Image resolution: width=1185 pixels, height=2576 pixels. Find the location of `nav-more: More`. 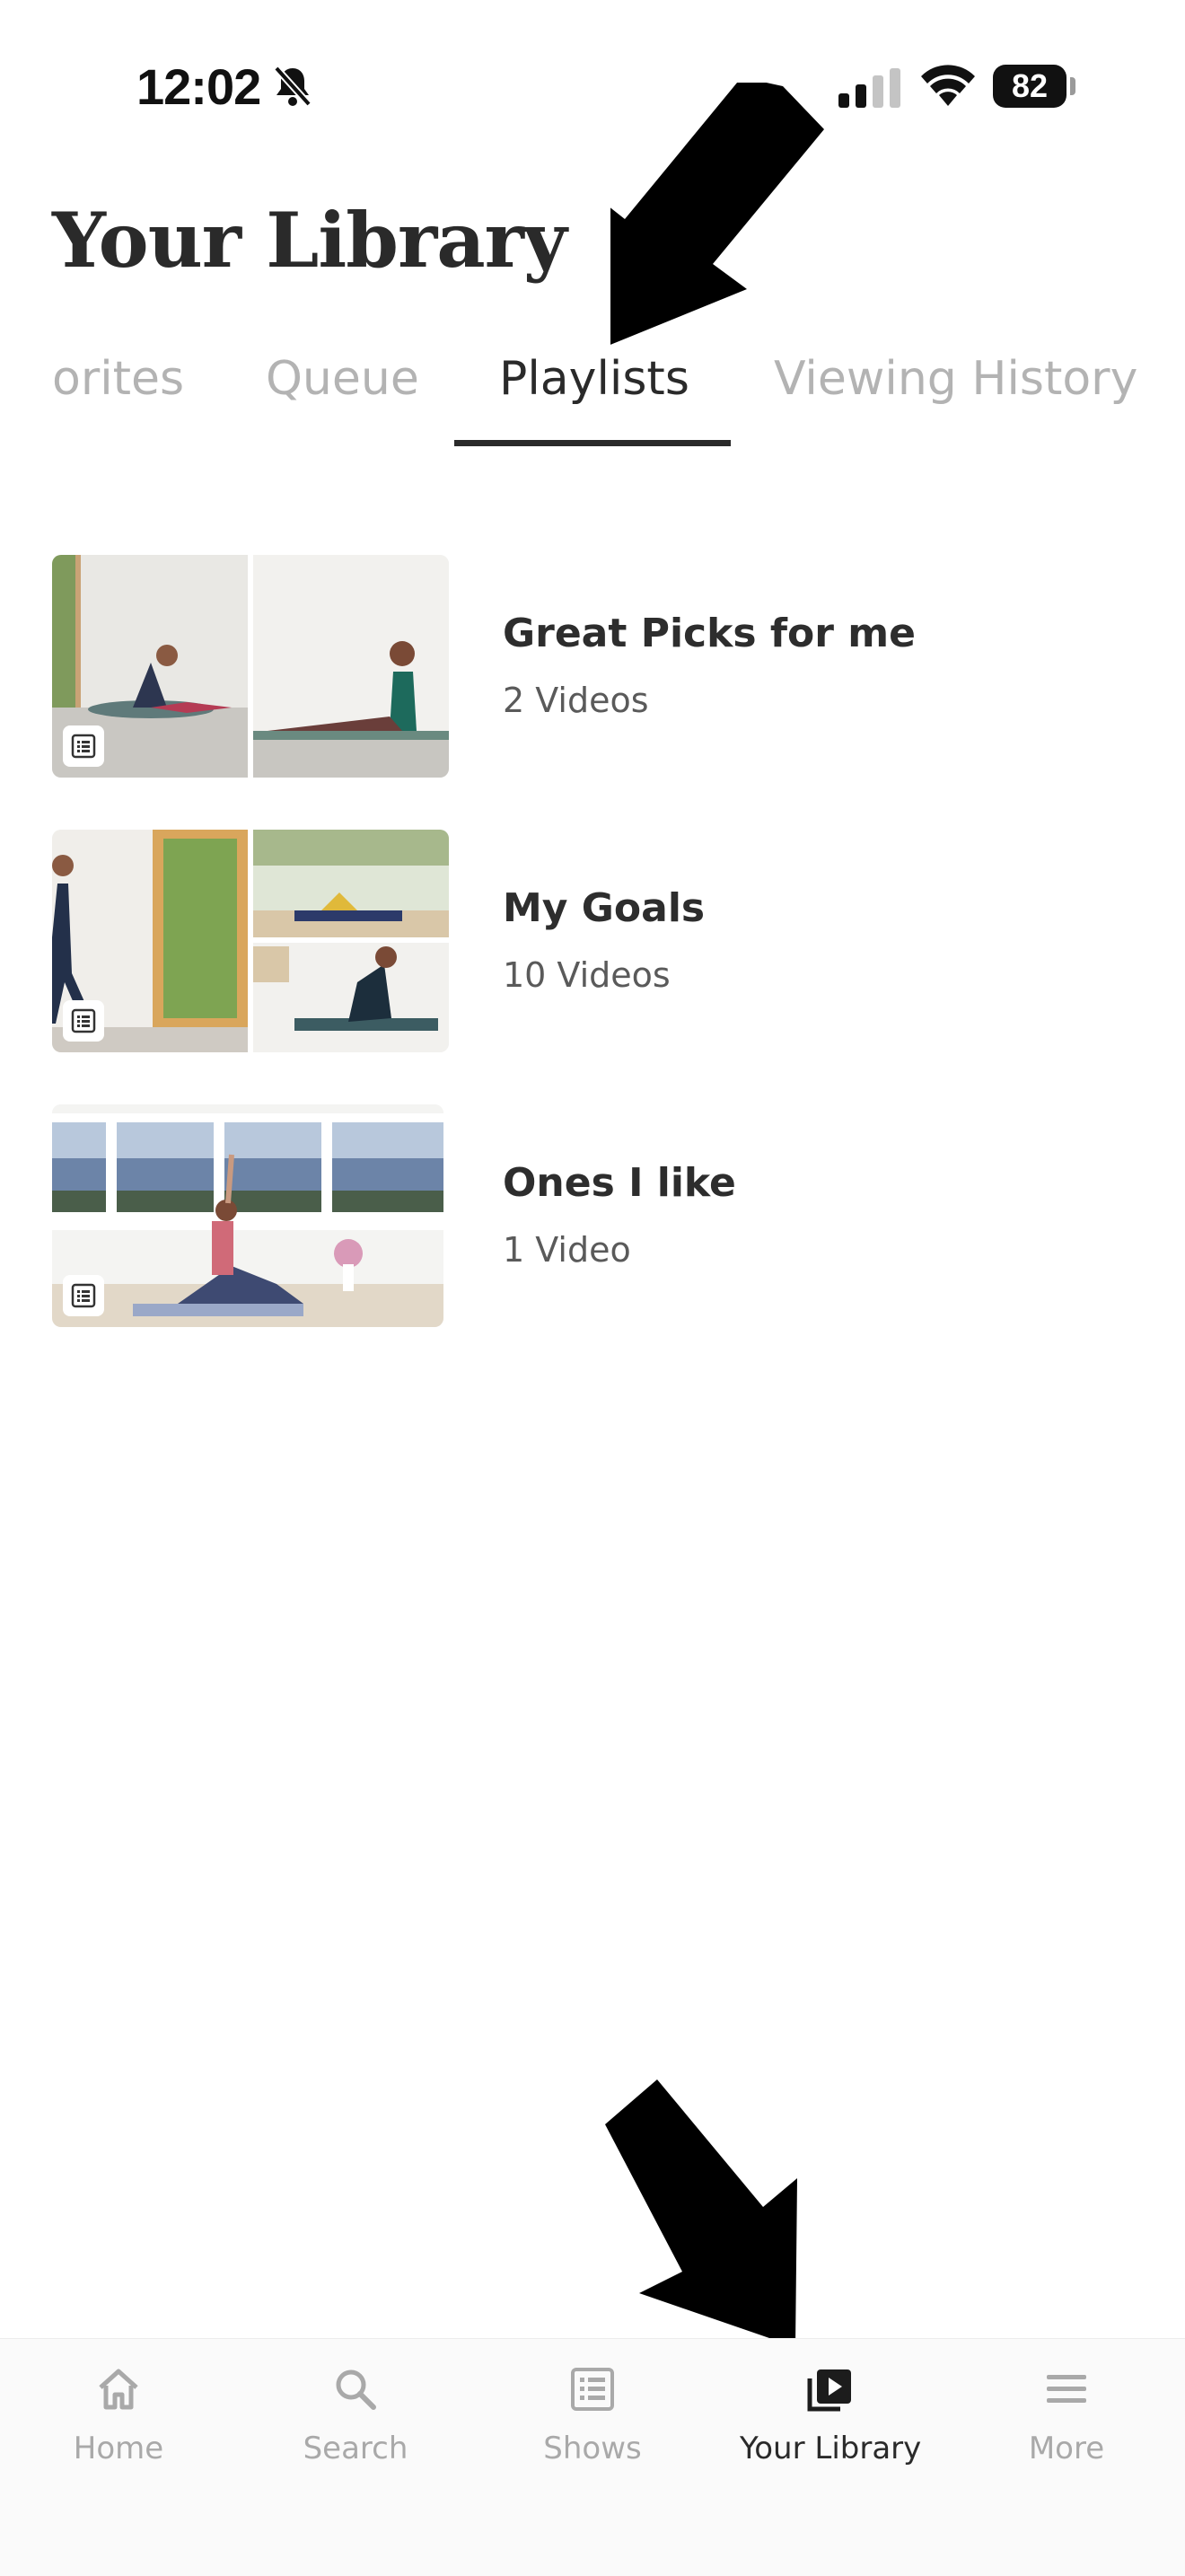

nav-more: More is located at coordinates (1066, 2416).